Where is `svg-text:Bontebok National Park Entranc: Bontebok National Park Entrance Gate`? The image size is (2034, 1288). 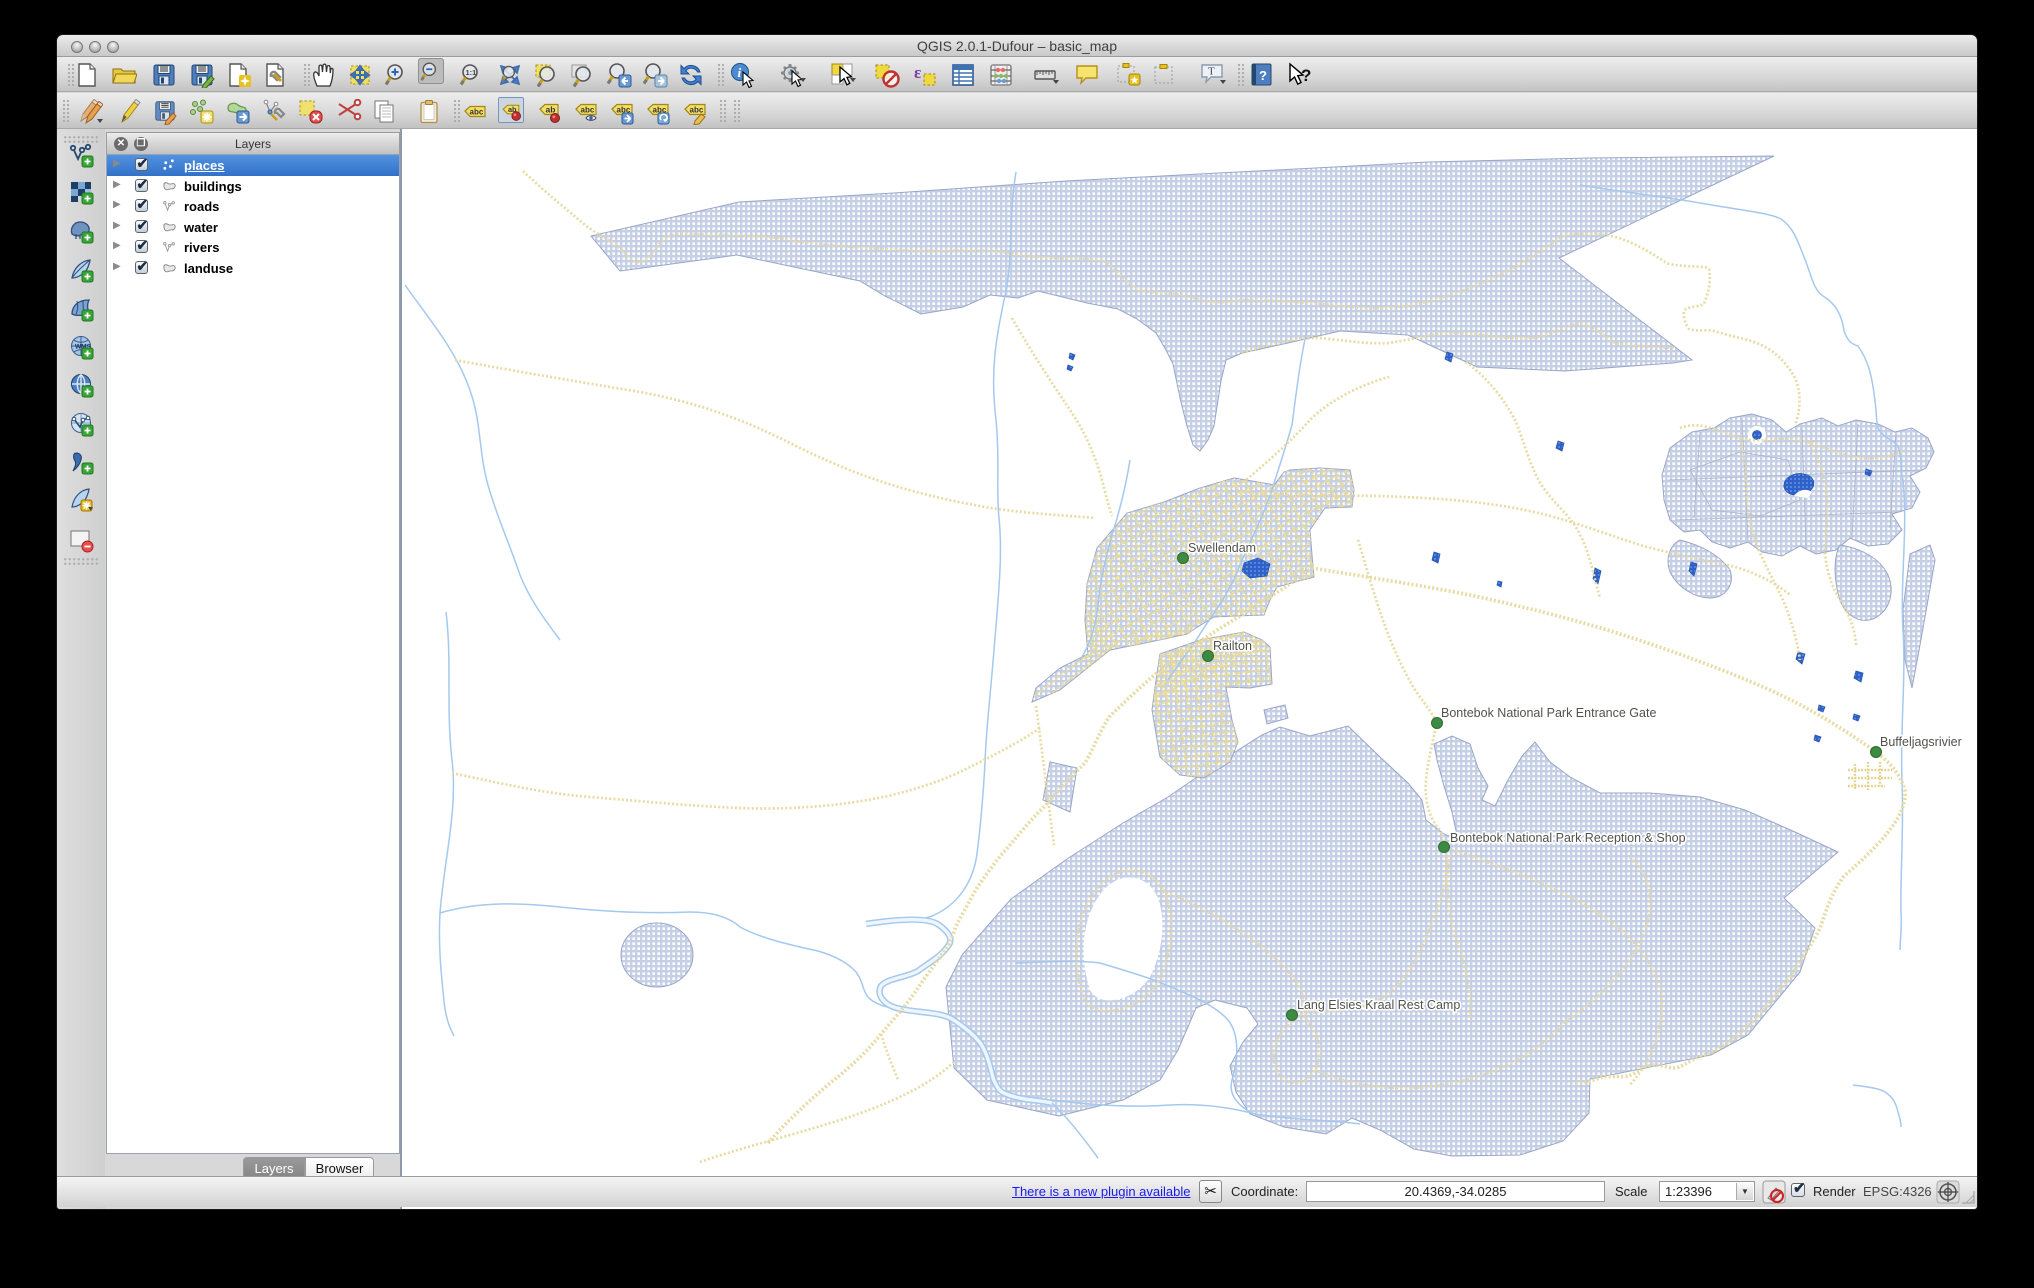
svg-text:Bontebok National Park Entranc: Bontebok National Park Entrance Gate is located at coordinates (1548, 713).